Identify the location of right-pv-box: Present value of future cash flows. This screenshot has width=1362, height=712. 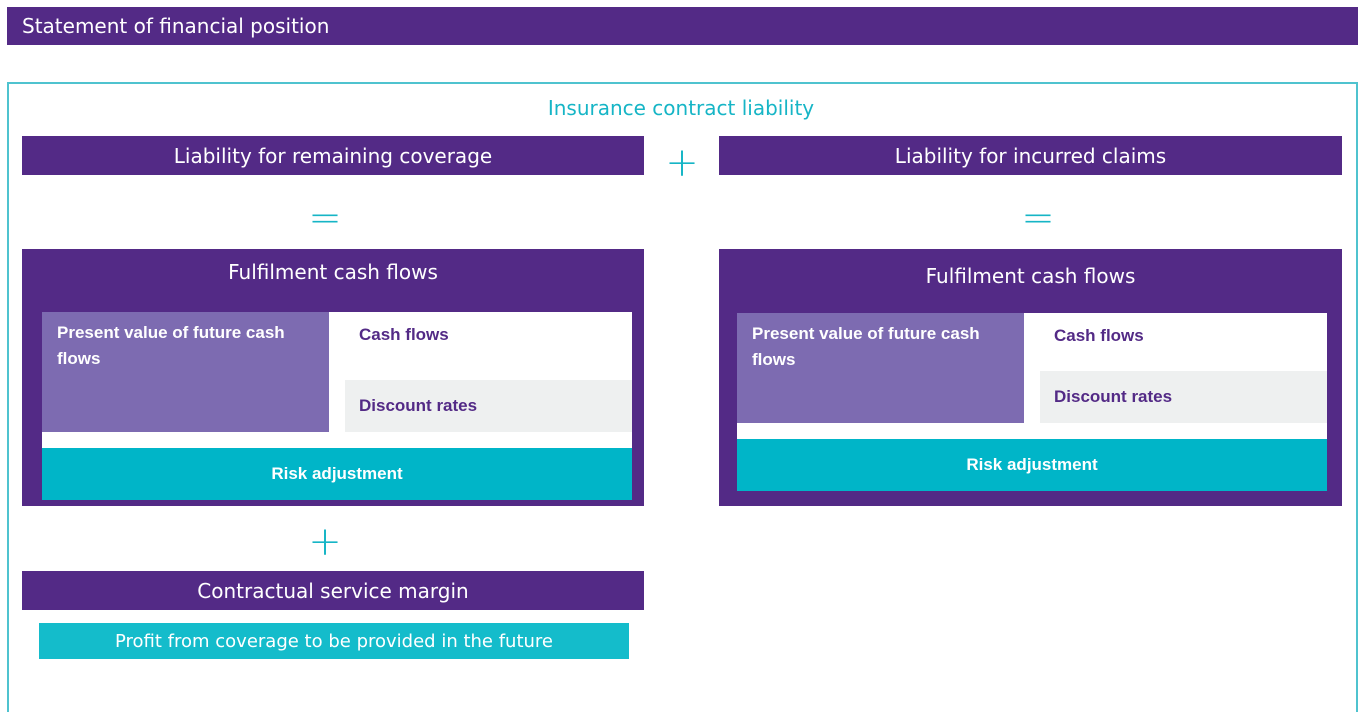
(880, 368).